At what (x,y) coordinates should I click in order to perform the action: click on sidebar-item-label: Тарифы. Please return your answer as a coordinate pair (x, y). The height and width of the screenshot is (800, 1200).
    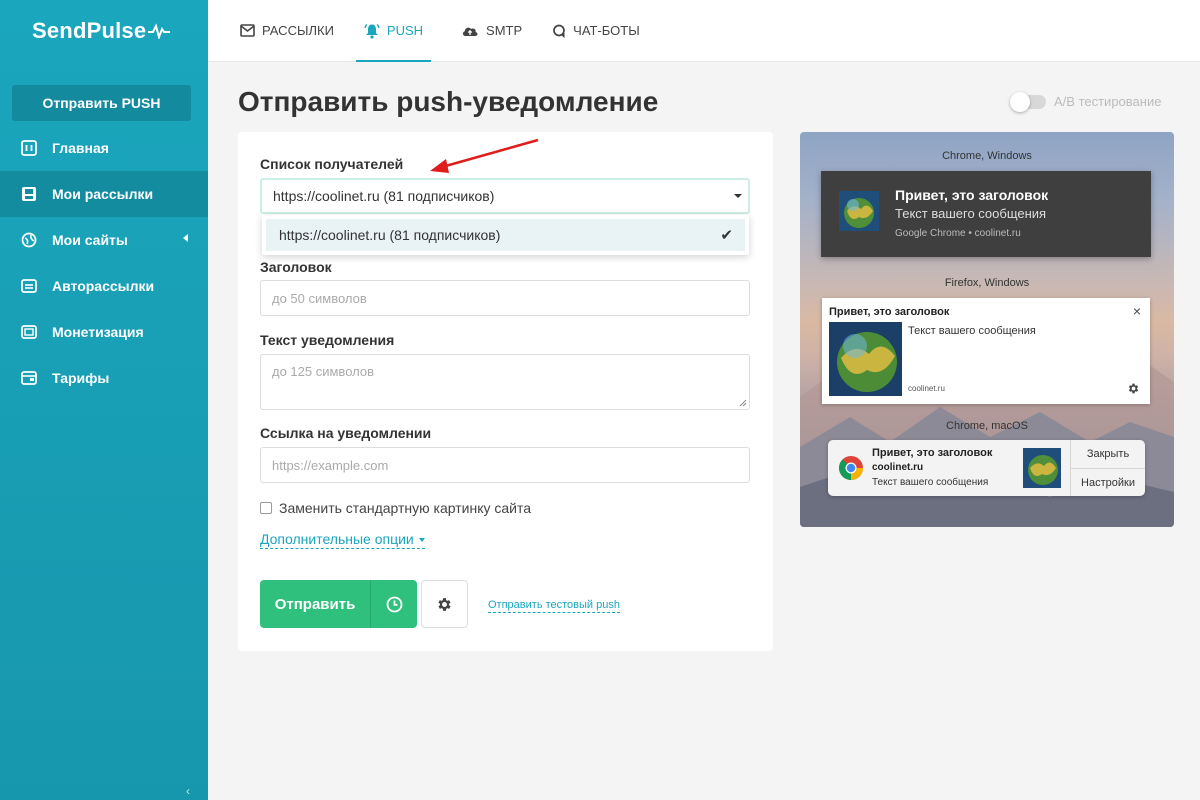
    Looking at the image, I should click on (81, 378).